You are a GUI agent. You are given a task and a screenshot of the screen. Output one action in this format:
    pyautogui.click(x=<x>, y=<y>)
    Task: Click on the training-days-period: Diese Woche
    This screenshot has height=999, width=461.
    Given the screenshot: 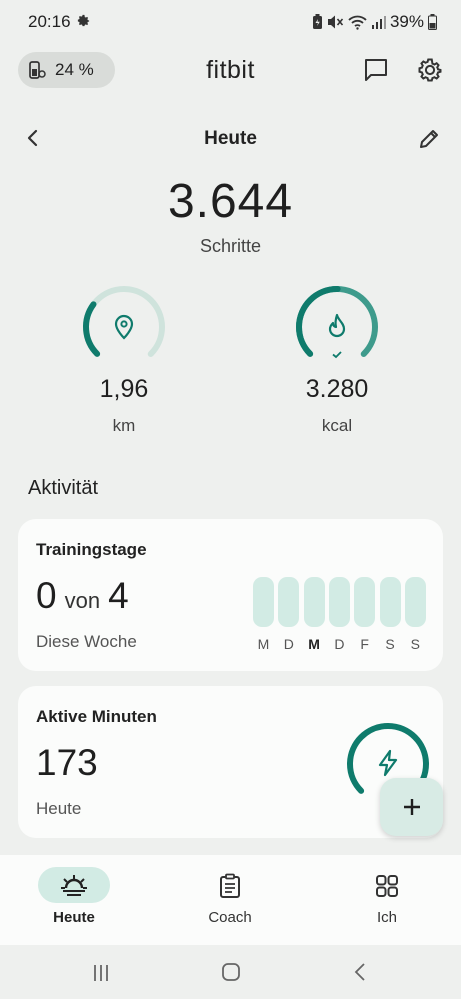 What is the action you would take?
    pyautogui.click(x=86, y=641)
    